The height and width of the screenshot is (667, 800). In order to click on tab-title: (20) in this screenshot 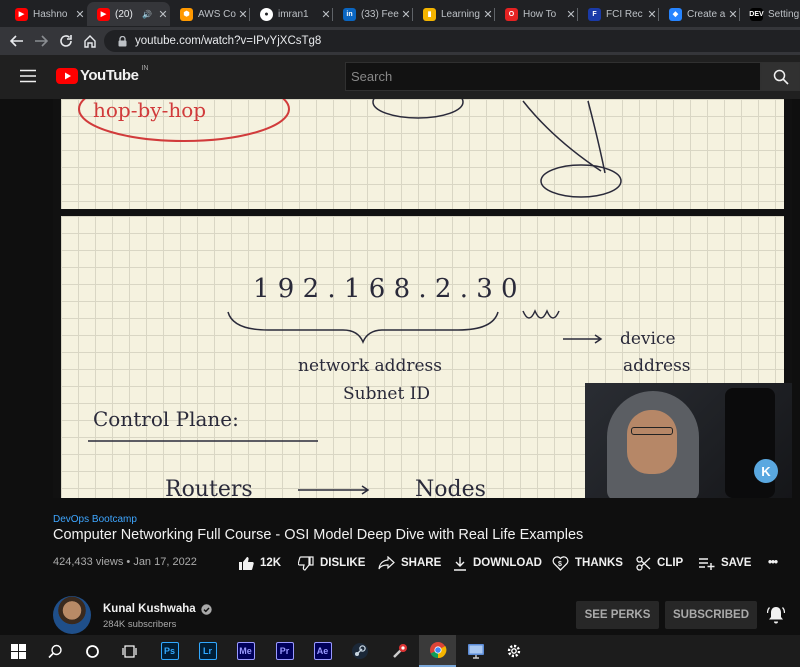, I will do `click(124, 14)`.